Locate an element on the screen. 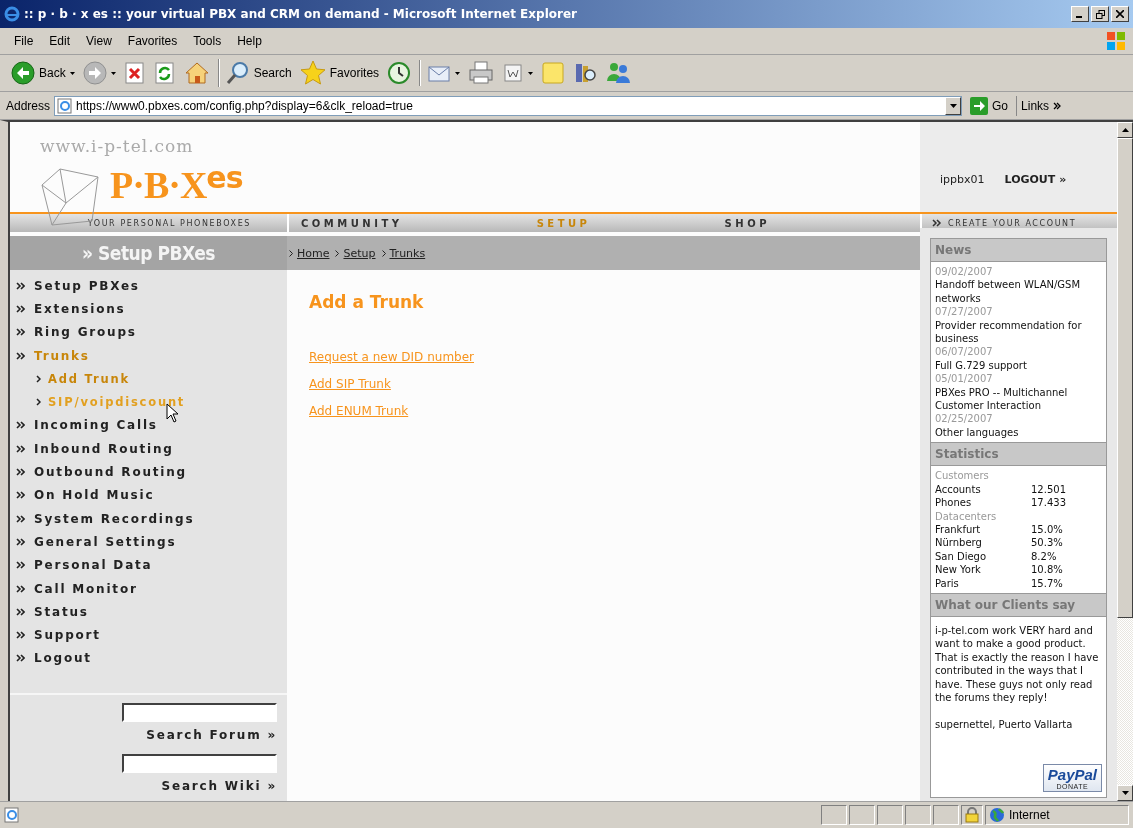 The height and width of the screenshot is (828, 1133). panel-header: What our Clients say is located at coordinates (1018, 605).